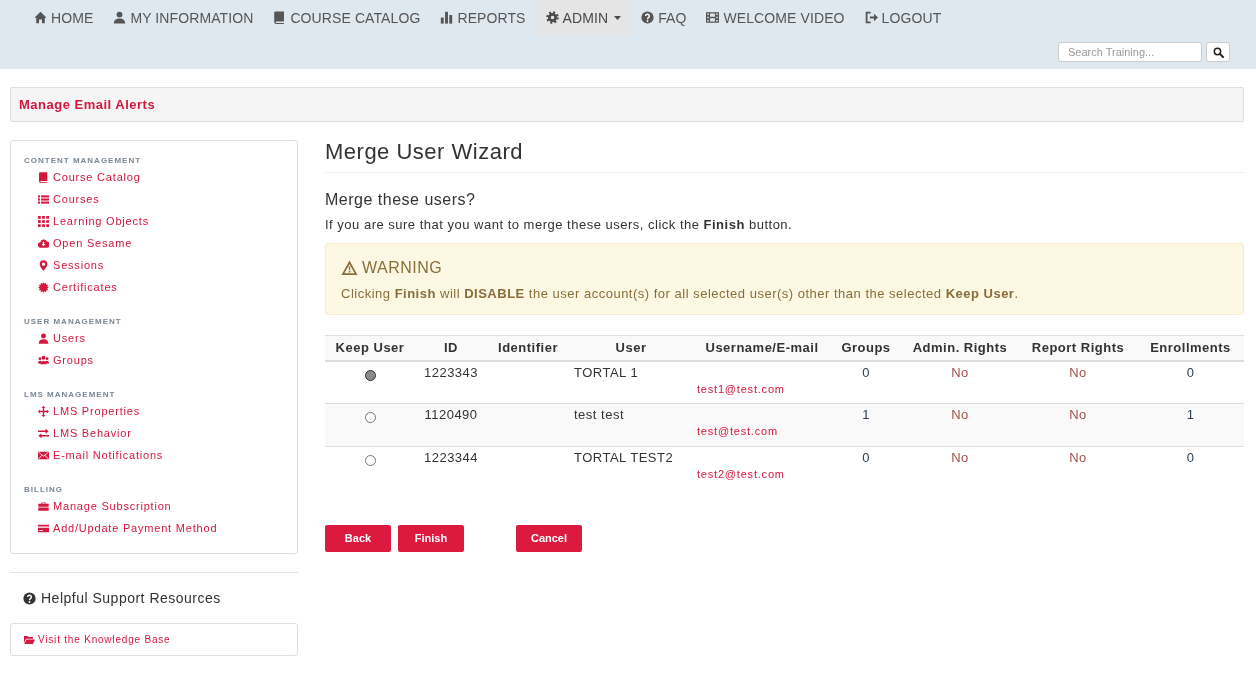 Image resolution: width=1256 pixels, height=689 pixels. Describe the element at coordinates (583, 17) in the screenshot. I see `nav-link: ADMIN` at that location.